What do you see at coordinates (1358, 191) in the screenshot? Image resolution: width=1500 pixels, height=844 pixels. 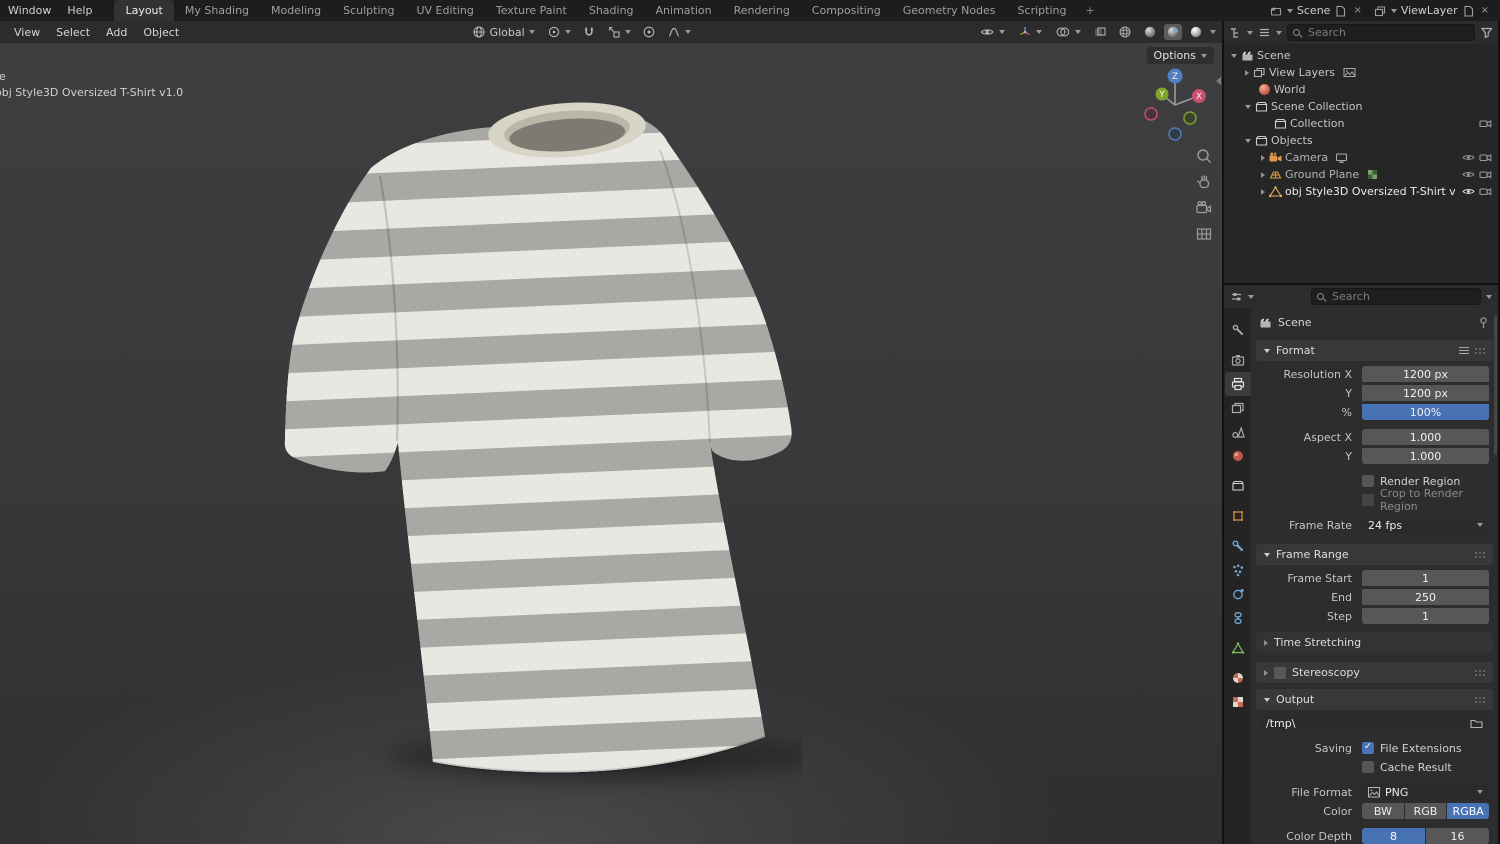 I see `outliner-row-tshirt: obj Style3D Oversized T-Shirt v1.` at bounding box center [1358, 191].